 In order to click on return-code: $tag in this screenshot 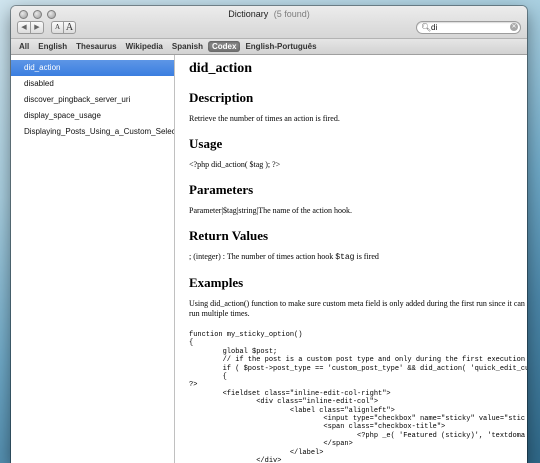, I will do `click(345, 257)`.